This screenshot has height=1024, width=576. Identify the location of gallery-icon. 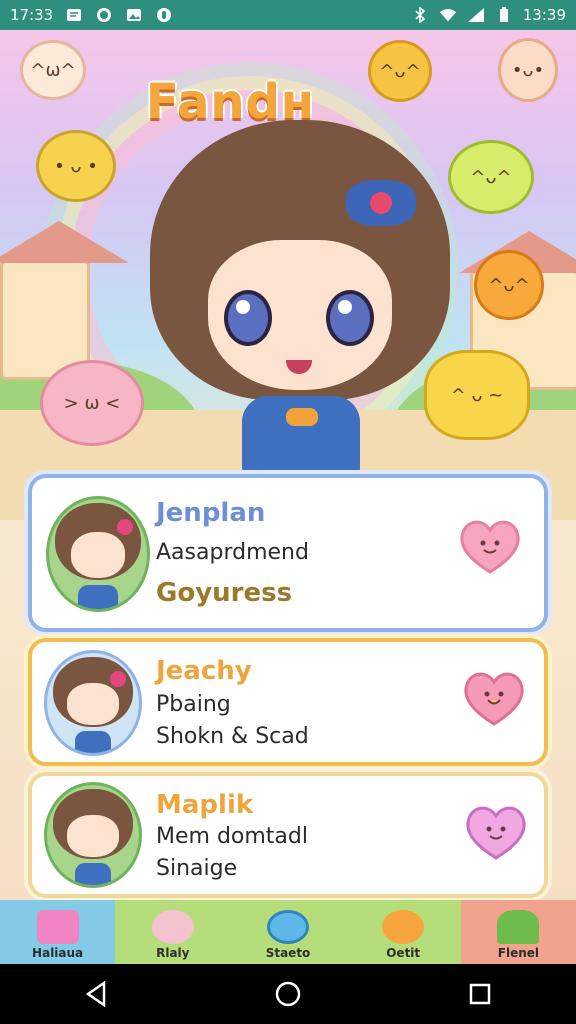
(134, 15).